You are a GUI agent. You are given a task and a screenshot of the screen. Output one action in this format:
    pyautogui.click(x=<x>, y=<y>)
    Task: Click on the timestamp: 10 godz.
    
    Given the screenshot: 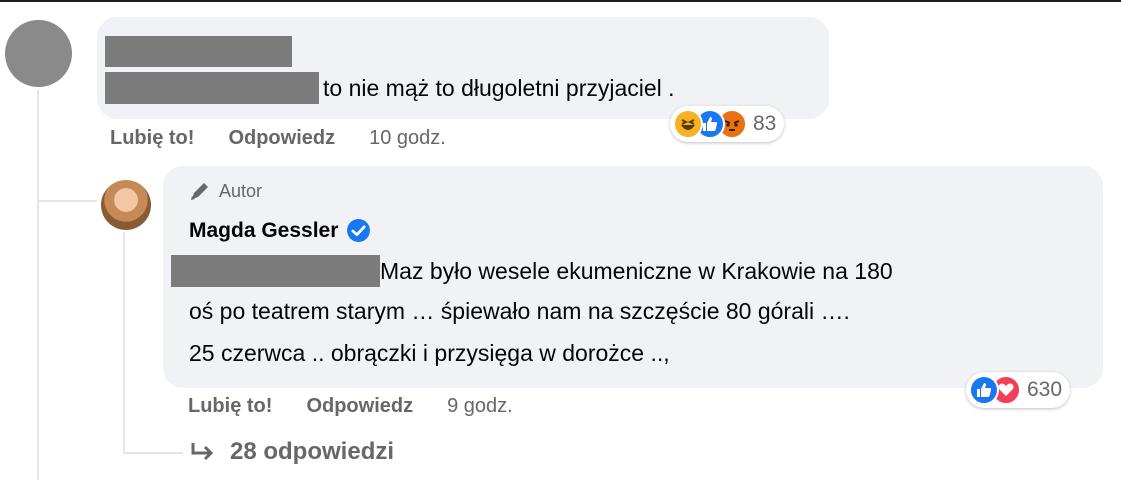 What is the action you would take?
    pyautogui.click(x=407, y=138)
    